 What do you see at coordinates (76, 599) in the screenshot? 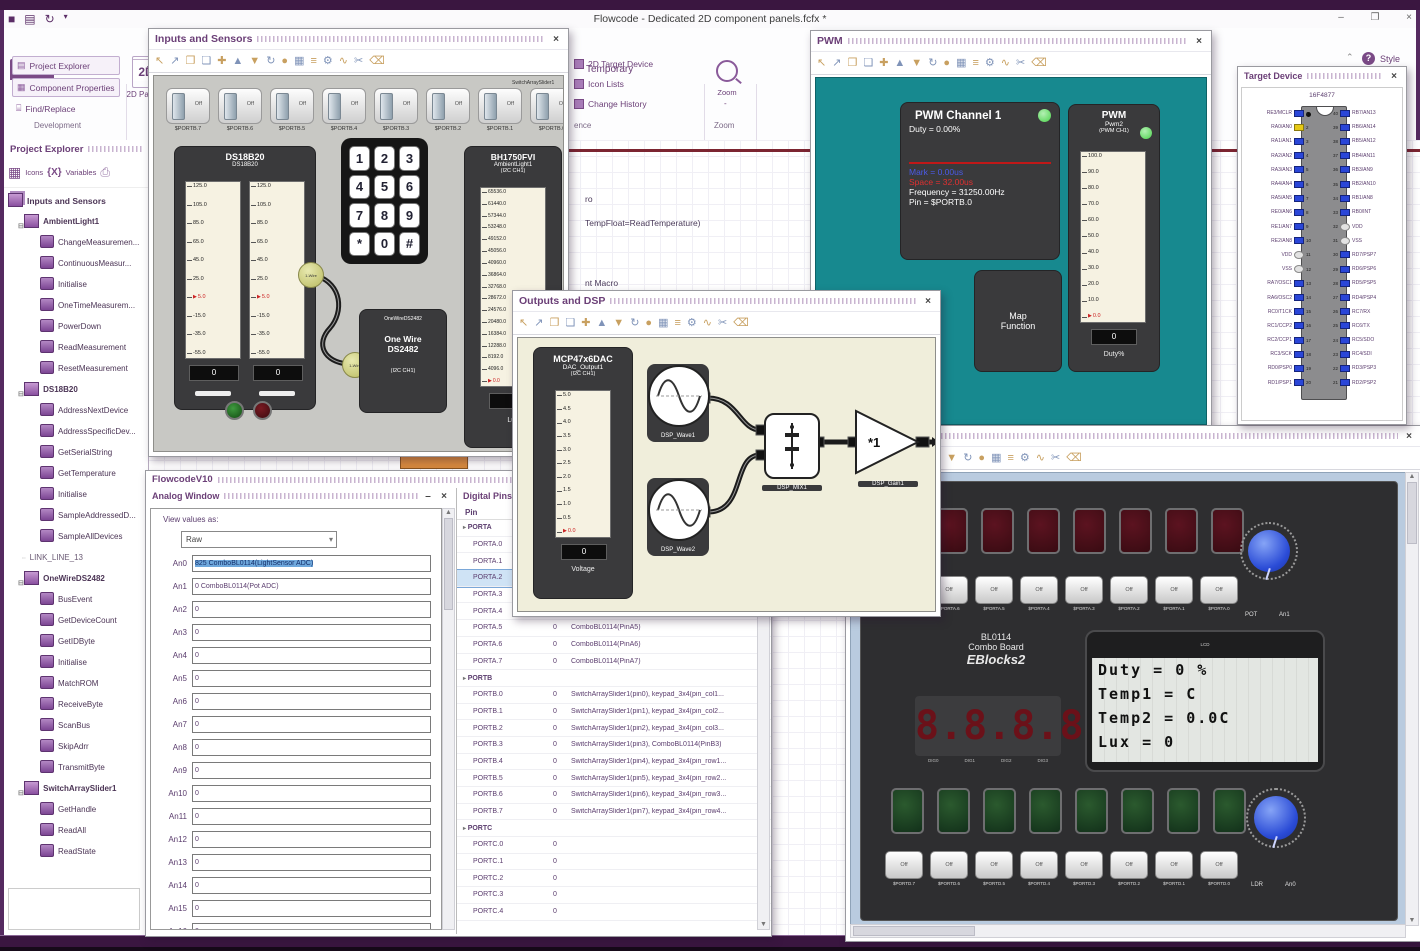
I see `tree-item: BusEvent` at bounding box center [76, 599].